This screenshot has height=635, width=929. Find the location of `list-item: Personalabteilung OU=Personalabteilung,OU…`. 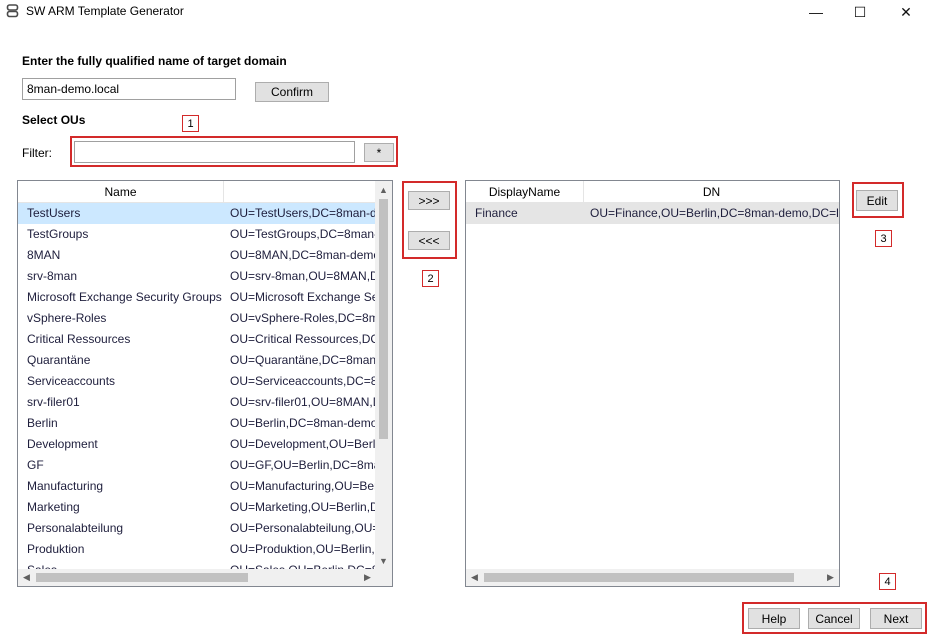

list-item: Personalabteilung OU=Personalabteilung,OU… is located at coordinates (197, 528).